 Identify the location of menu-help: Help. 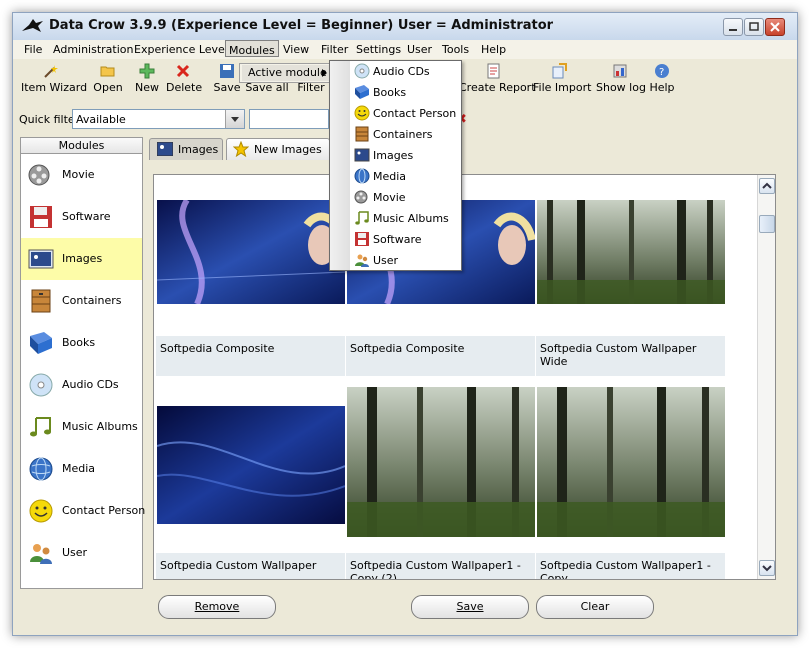
(493, 49).